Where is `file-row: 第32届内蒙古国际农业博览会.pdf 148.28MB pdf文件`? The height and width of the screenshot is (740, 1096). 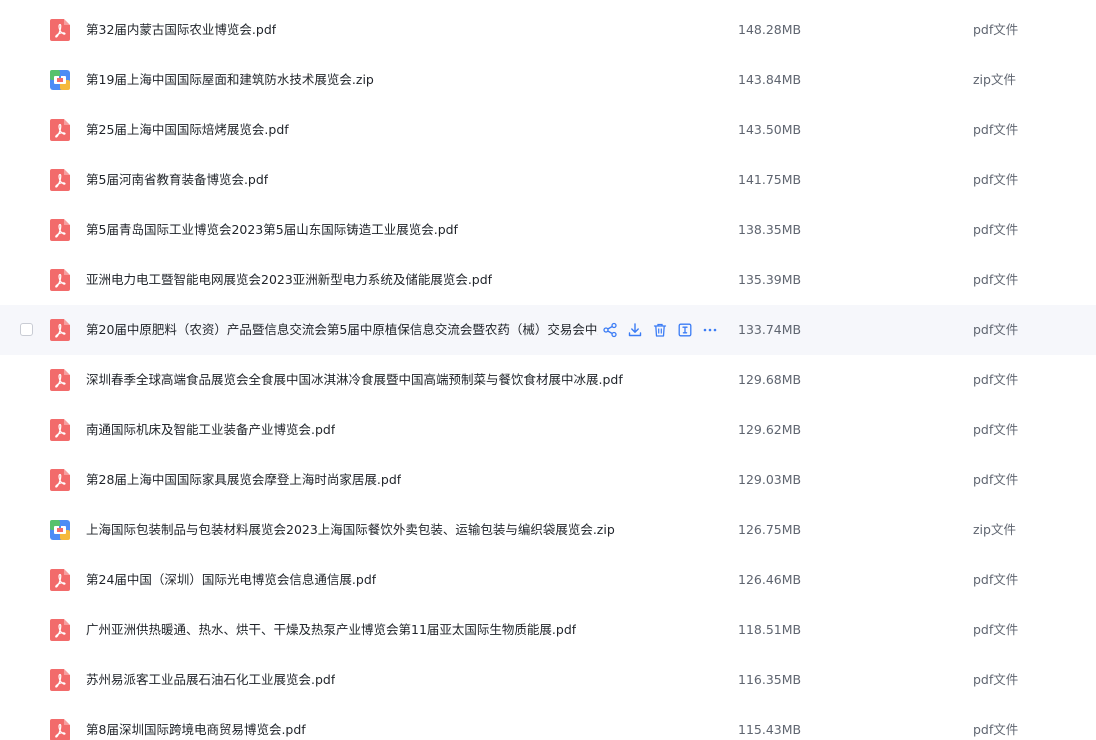 file-row: 第32届内蒙古国际农业博览会.pdf 148.28MB pdf文件 is located at coordinates (548, 30).